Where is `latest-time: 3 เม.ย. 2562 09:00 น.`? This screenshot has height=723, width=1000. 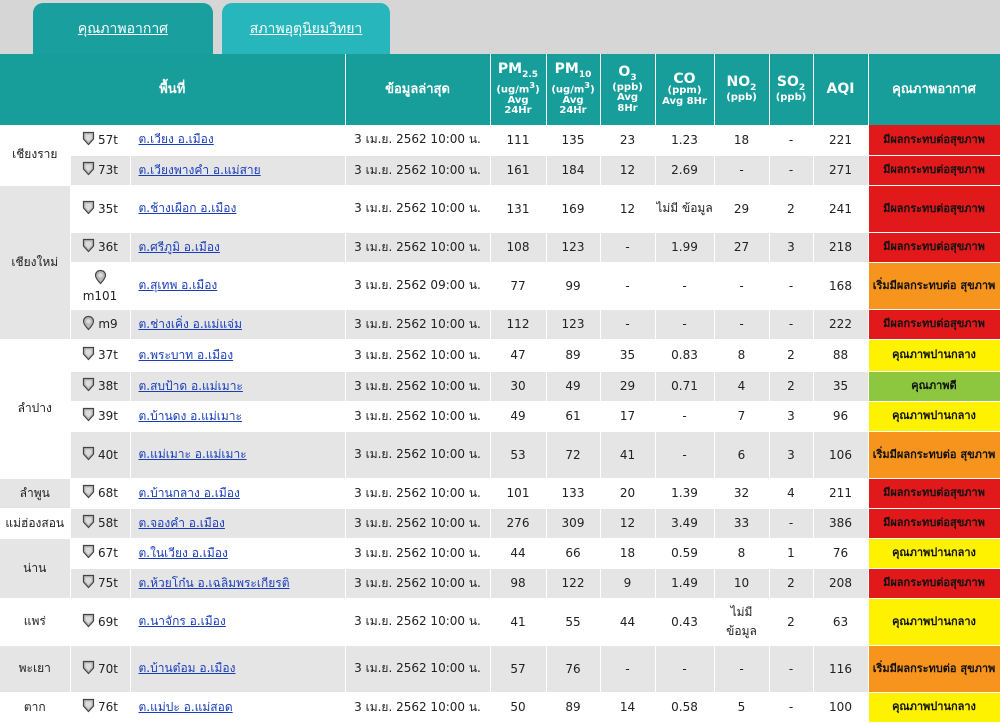
latest-time: 3 เม.ย. 2562 09:00 น. is located at coordinates (418, 286).